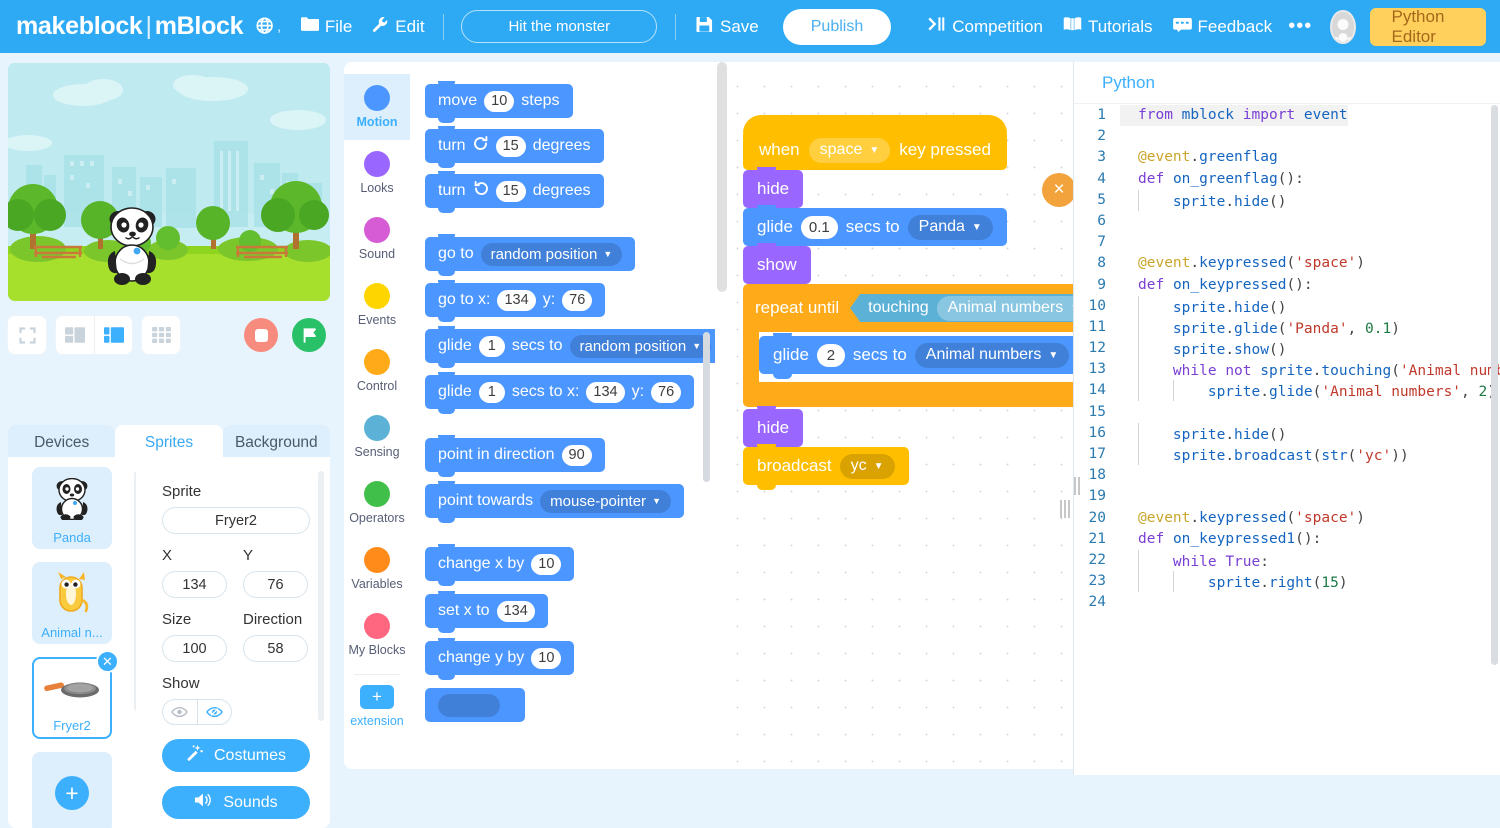  I want to click on goto-y-input: 76, so click(577, 300).